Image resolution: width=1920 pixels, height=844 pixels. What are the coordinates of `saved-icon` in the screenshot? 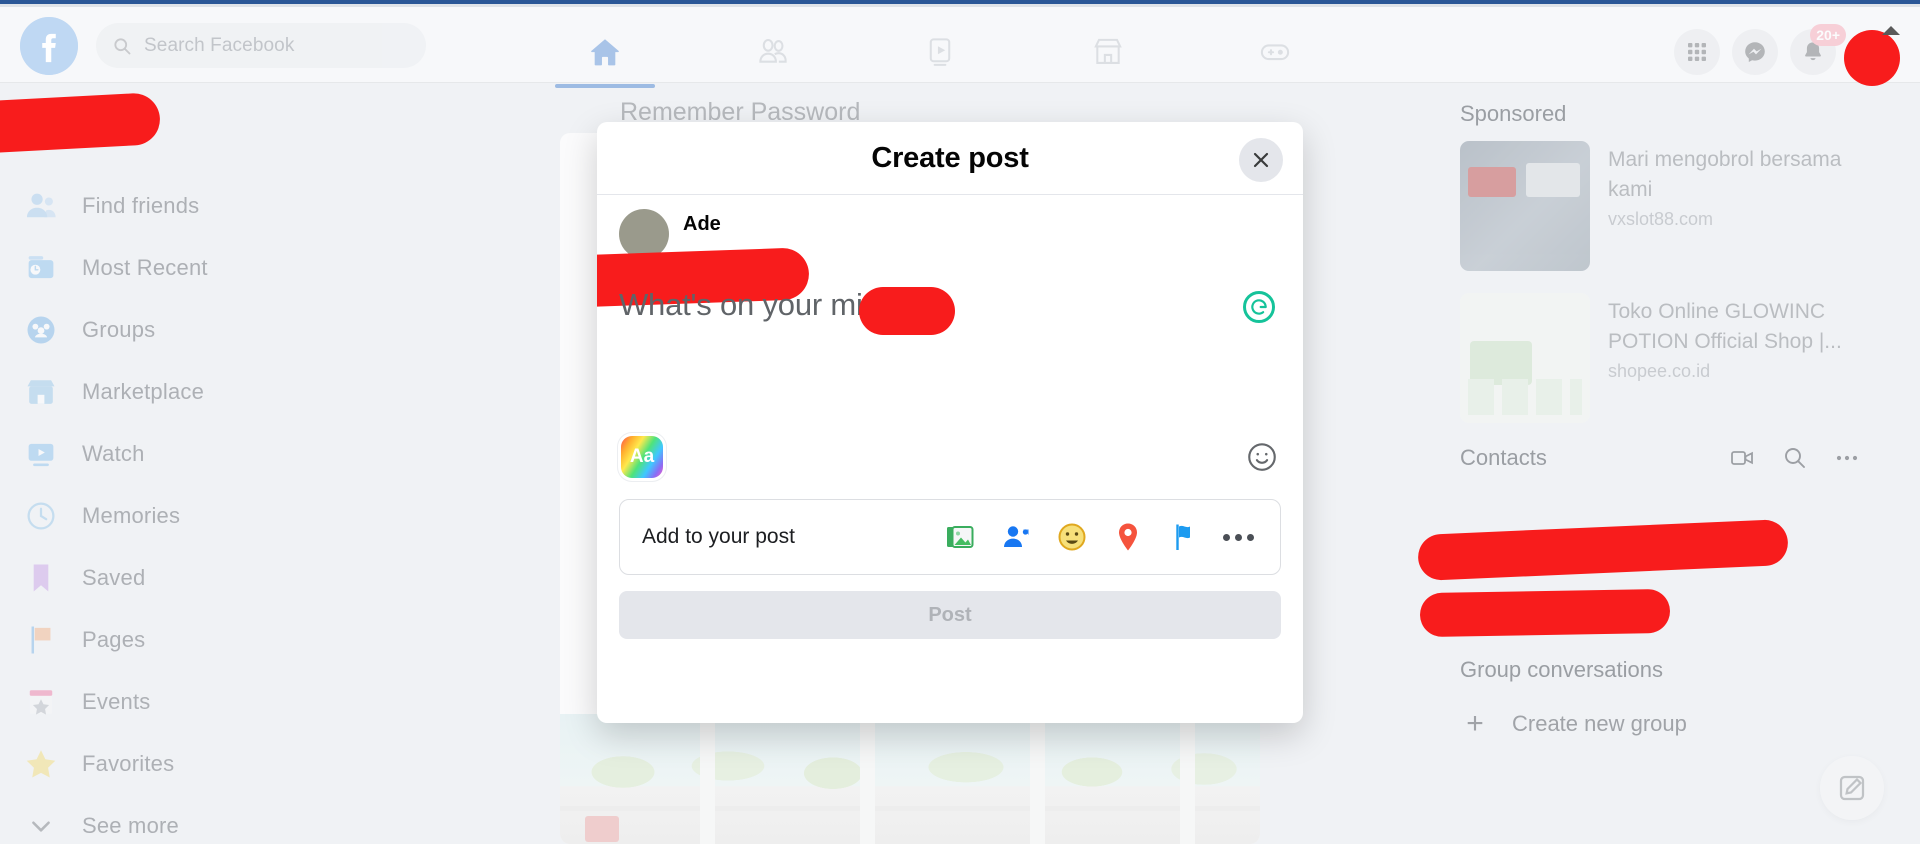 It's located at (41, 578).